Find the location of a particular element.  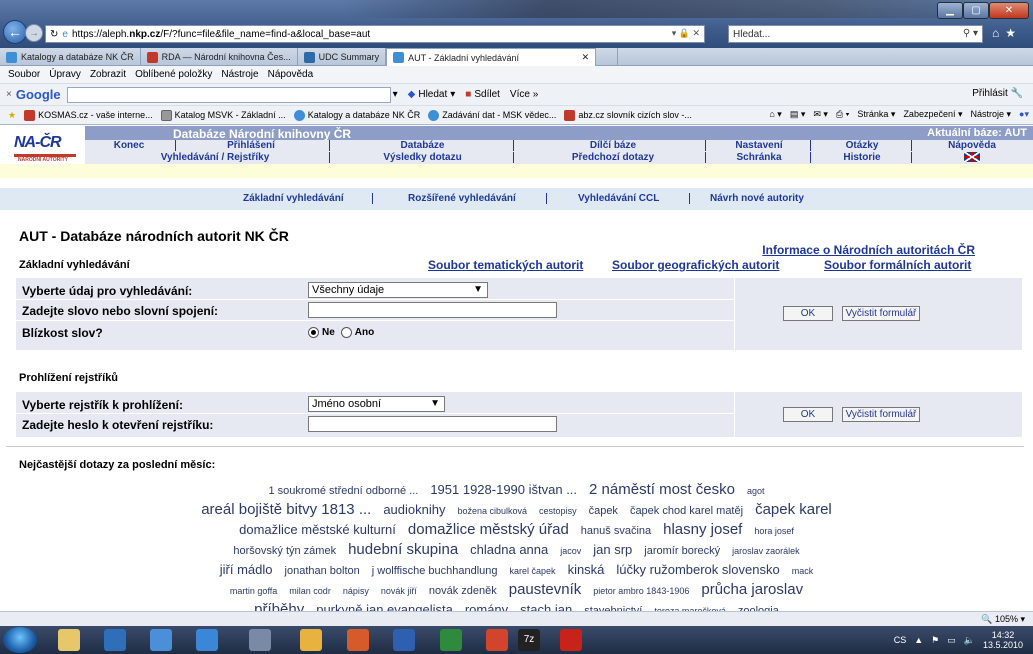

radio-yes is located at coordinates (346, 332).